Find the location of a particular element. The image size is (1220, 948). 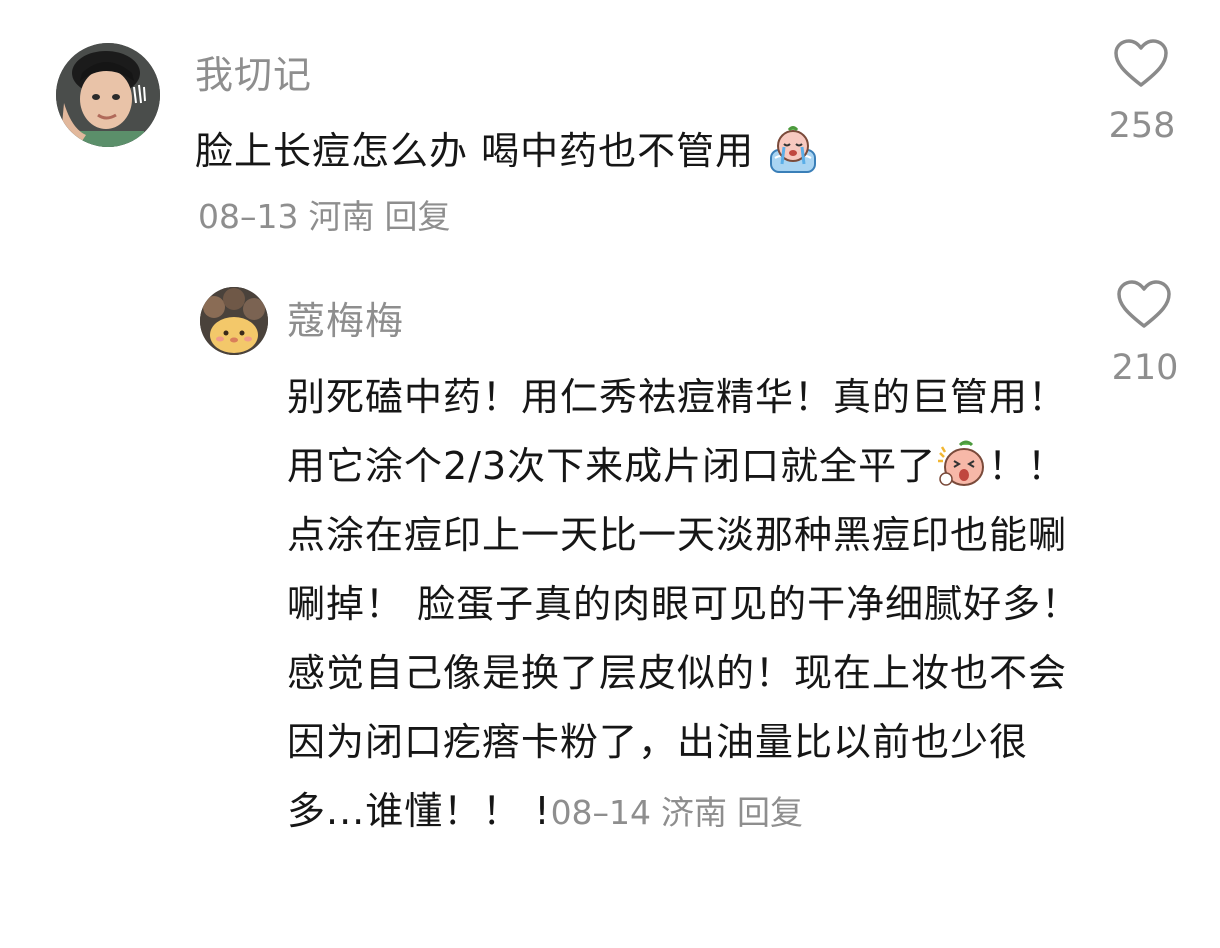

comment-text: 脸上长痘怎么办 喝中药也不管用 is located at coordinates (507, 150).